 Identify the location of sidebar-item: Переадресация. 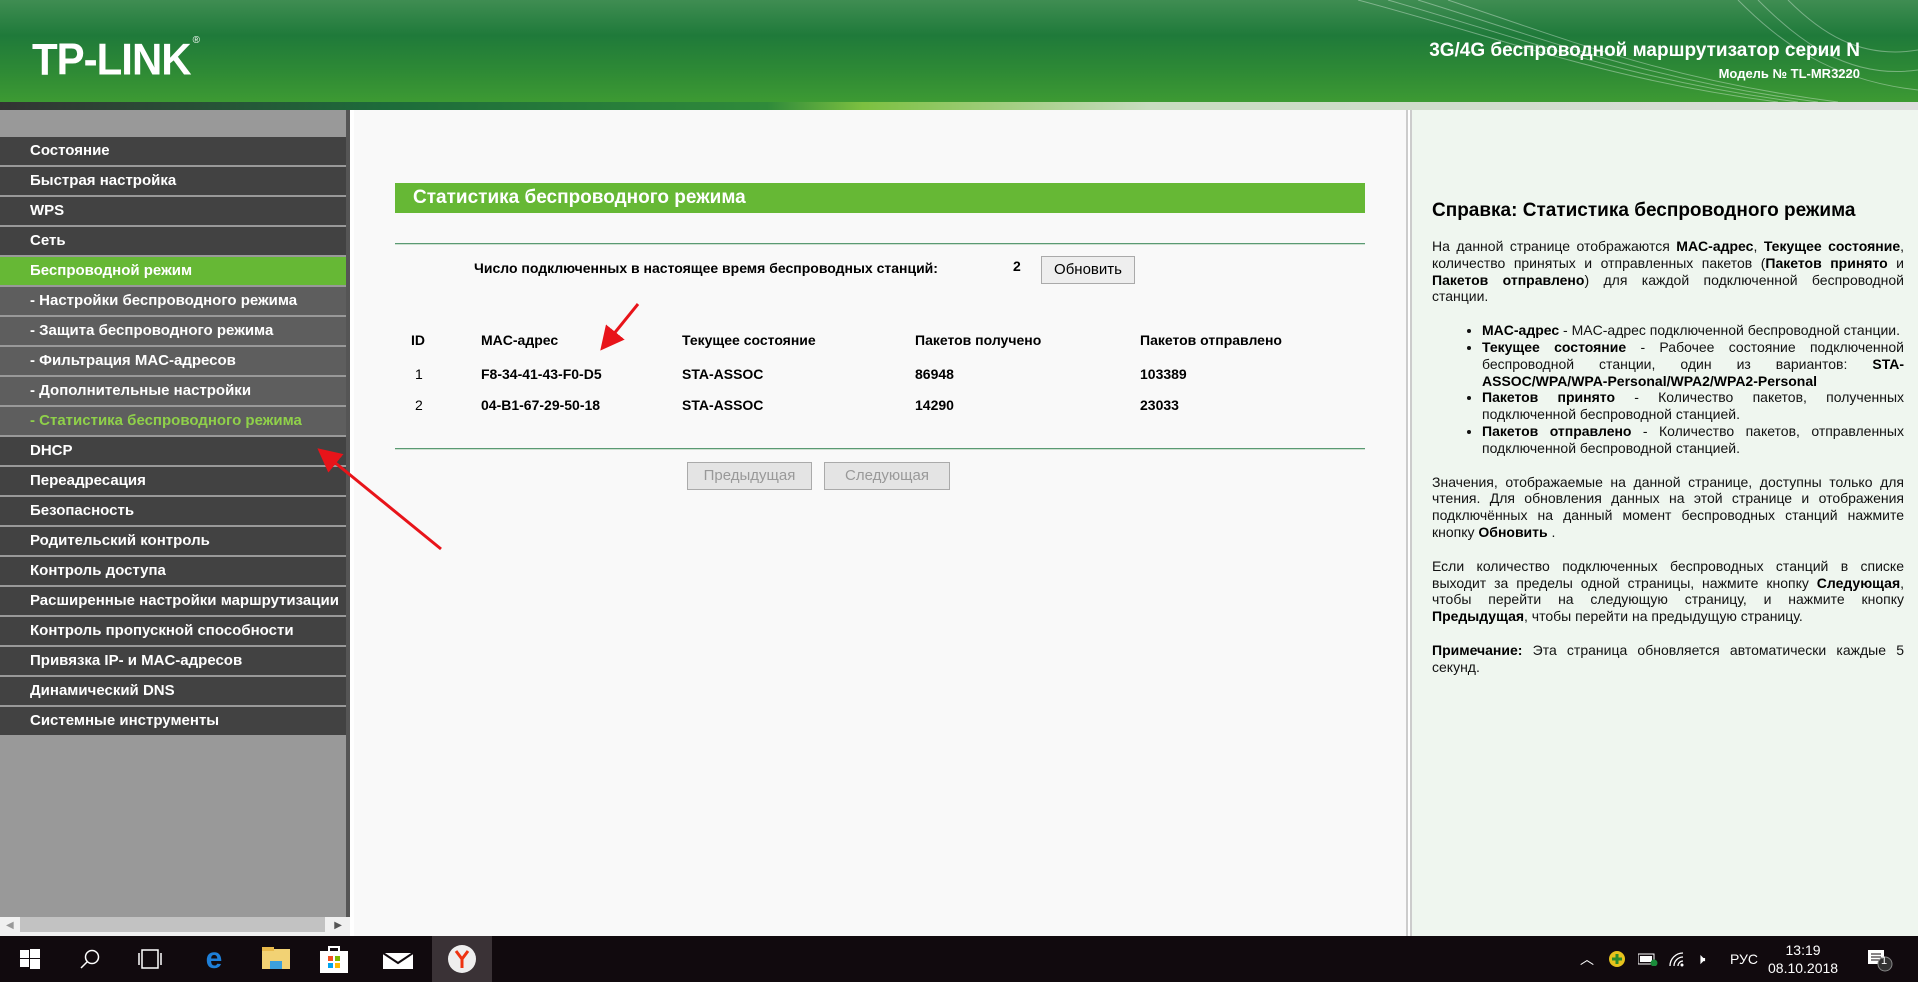
(173, 482).